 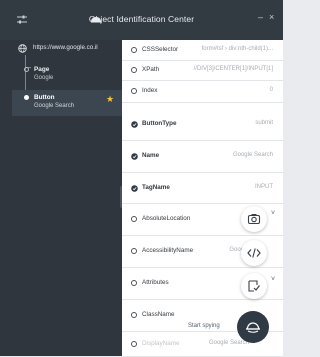 I want to click on tree-node-button-selected: Button Google Search ★, so click(x=67, y=103).